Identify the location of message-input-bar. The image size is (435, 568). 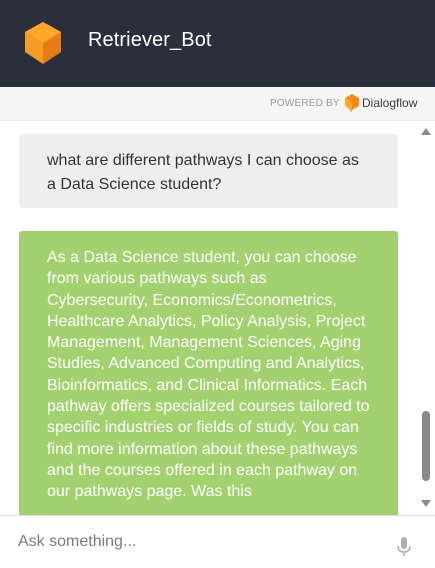
(217, 541).